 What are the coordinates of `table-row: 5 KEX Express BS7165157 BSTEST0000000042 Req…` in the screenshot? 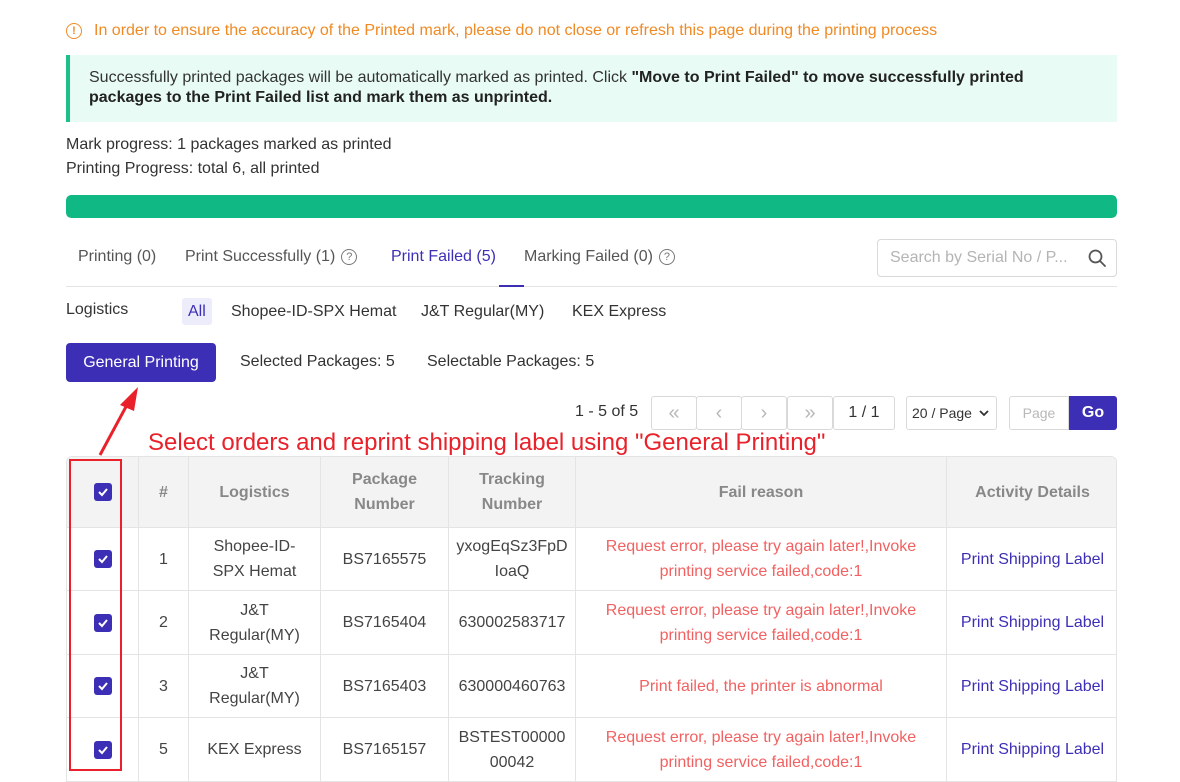 It's located at (591, 749).